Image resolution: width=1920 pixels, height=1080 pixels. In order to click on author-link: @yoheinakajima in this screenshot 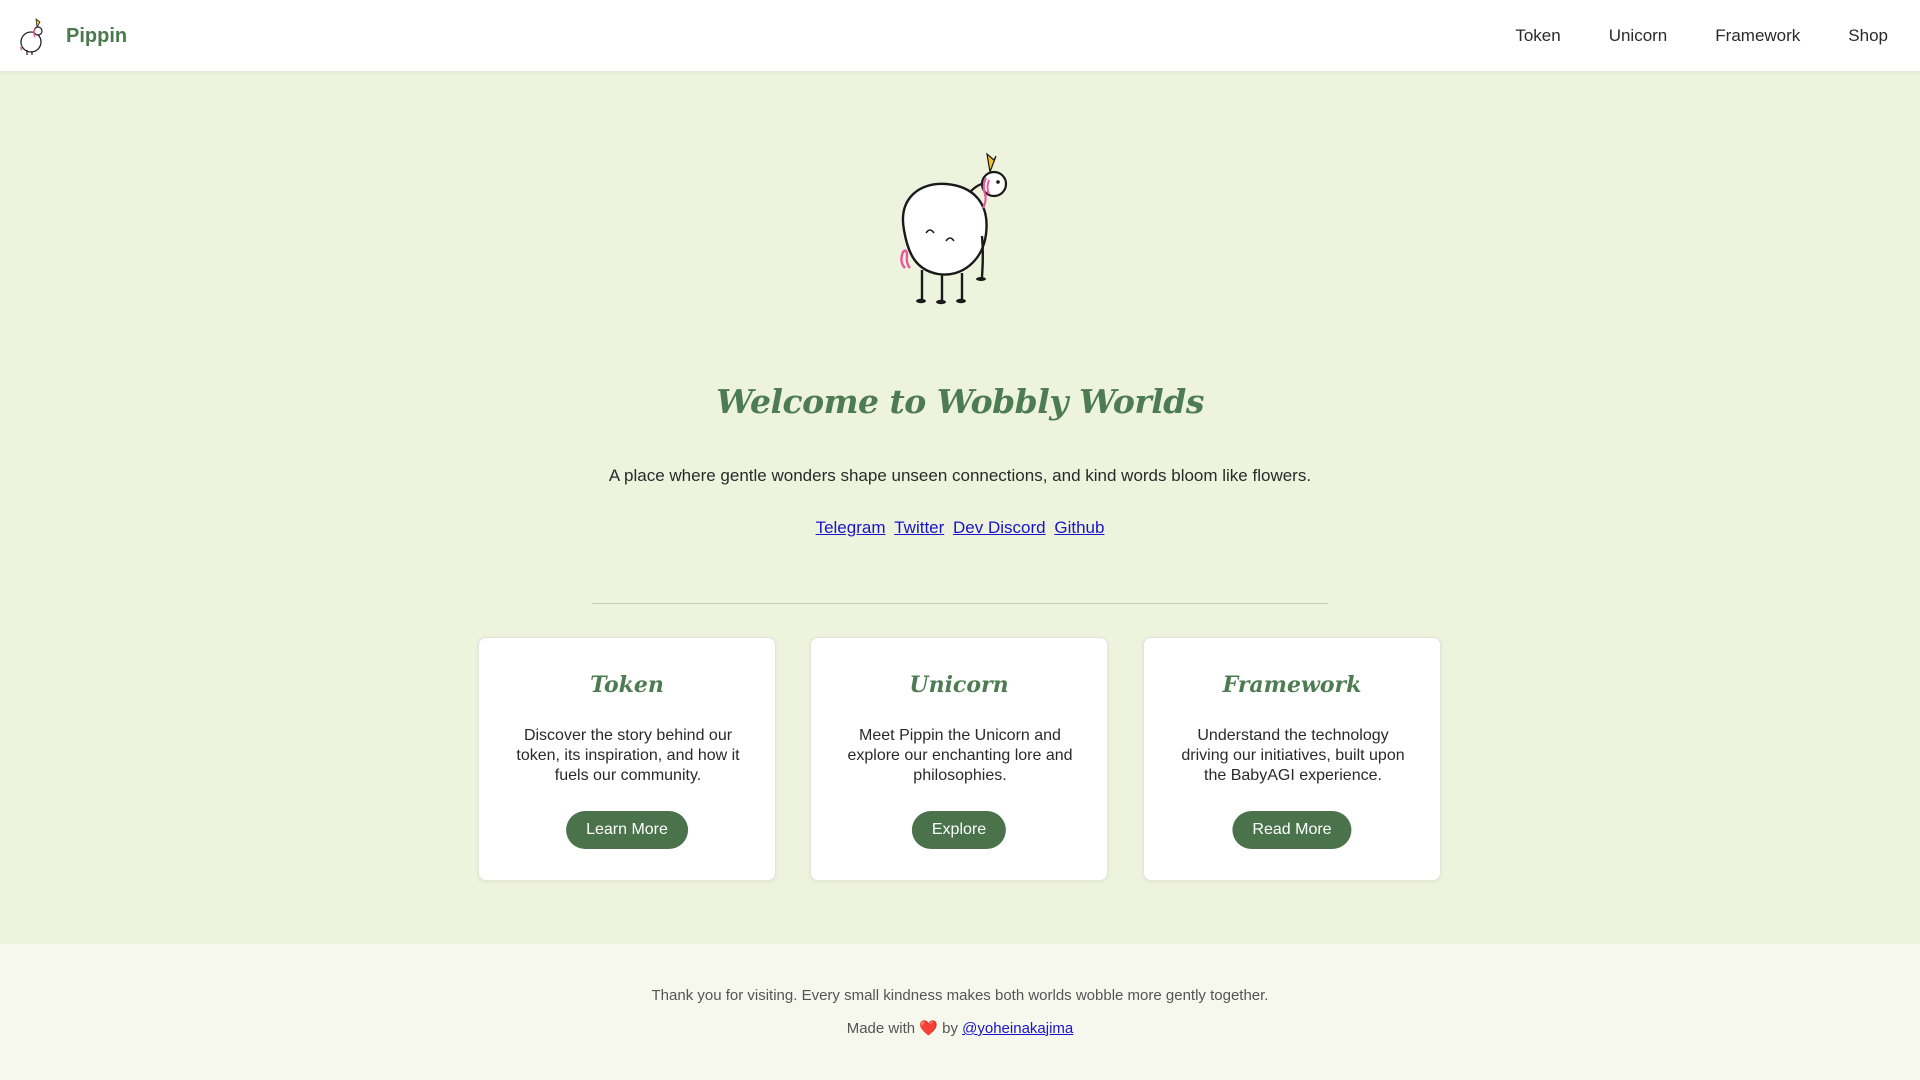, I will do `click(1017, 1028)`.